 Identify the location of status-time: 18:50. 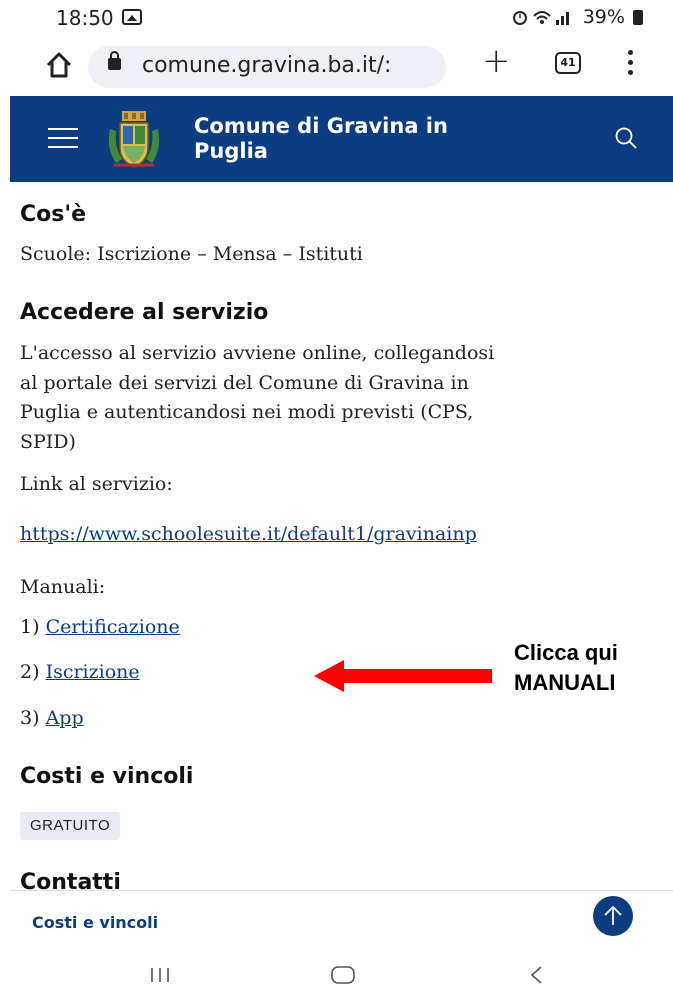
(85, 18).